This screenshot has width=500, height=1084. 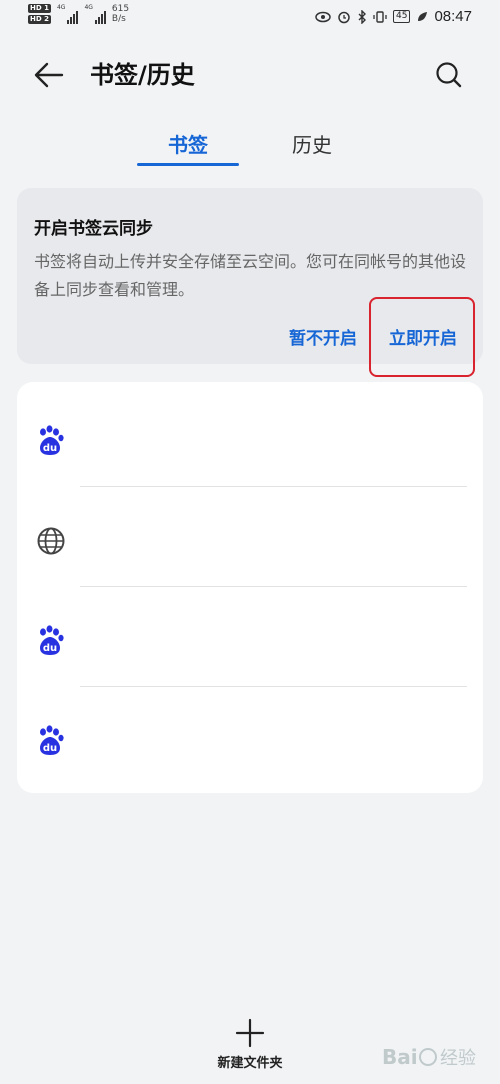 I want to click on signal-1-icon: 4G, so click(x=68, y=14).